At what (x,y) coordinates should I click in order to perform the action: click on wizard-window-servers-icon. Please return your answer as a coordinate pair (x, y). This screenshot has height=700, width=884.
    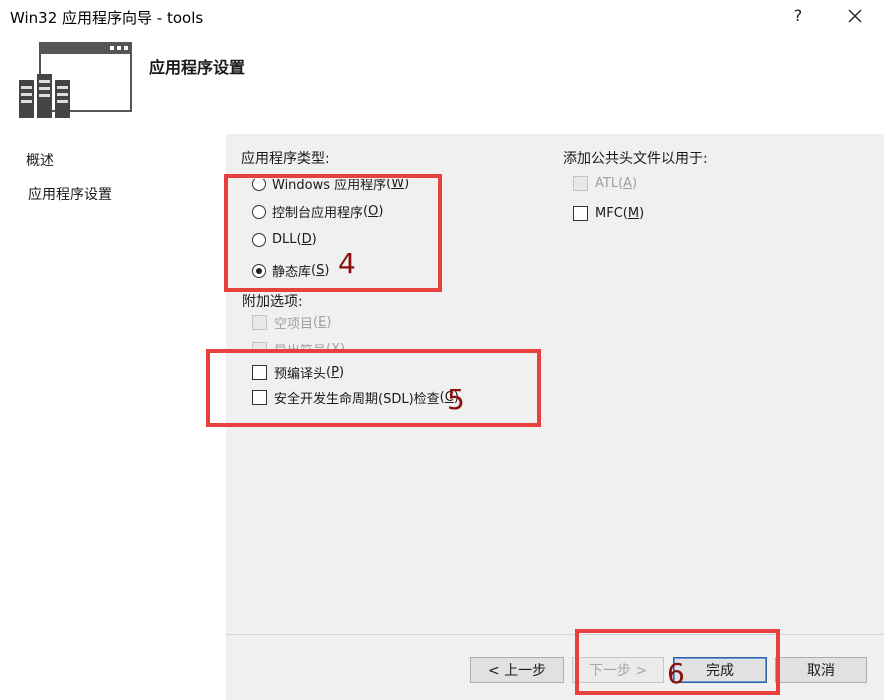
    Looking at the image, I should click on (75, 80).